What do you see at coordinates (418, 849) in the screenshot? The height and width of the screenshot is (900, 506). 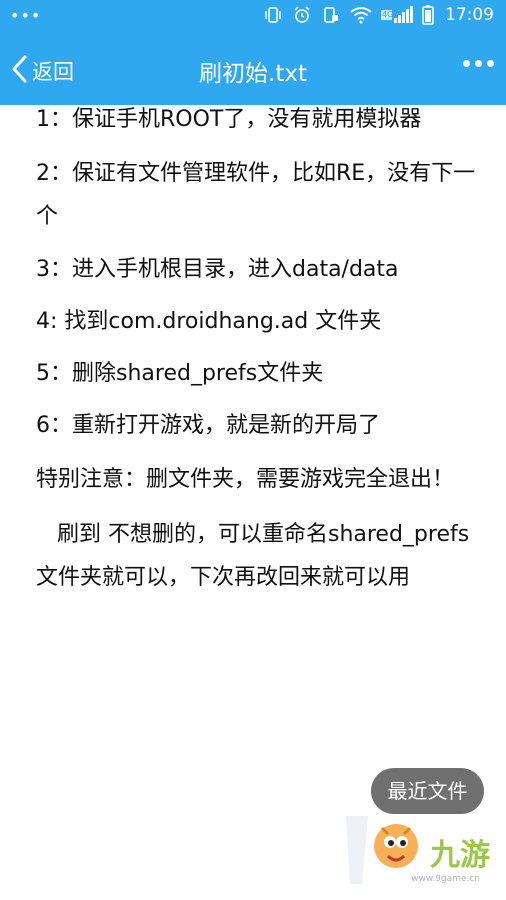 I see `watermark-logo: 九游 www.9game.cn` at bounding box center [418, 849].